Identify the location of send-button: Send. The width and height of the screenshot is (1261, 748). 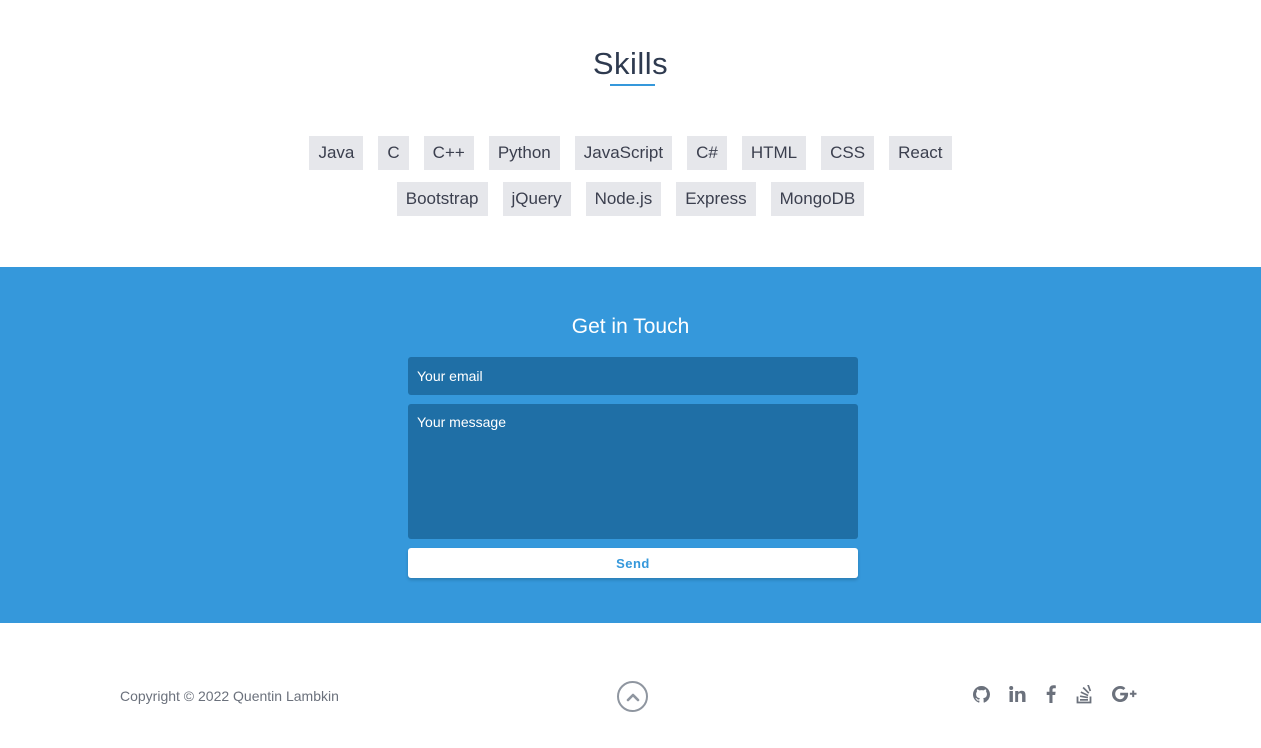
(633, 563).